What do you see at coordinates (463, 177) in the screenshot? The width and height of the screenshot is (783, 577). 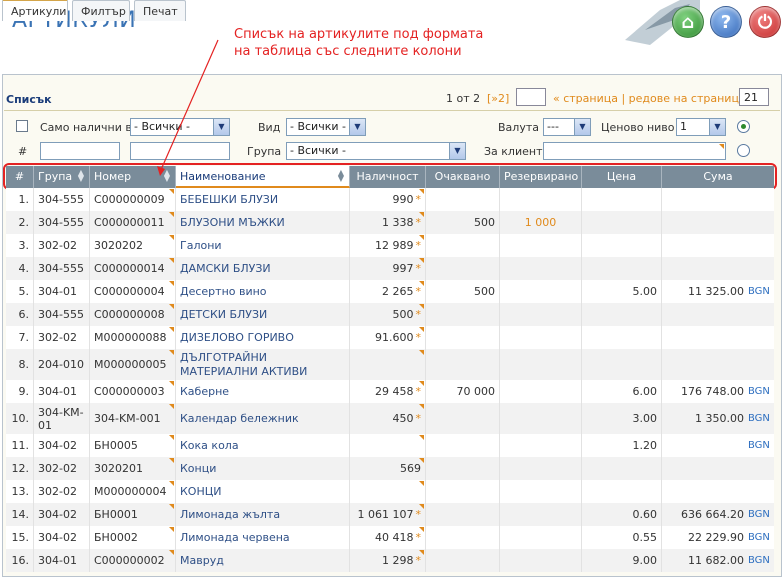 I see `col-header-expected: Очаквано` at bounding box center [463, 177].